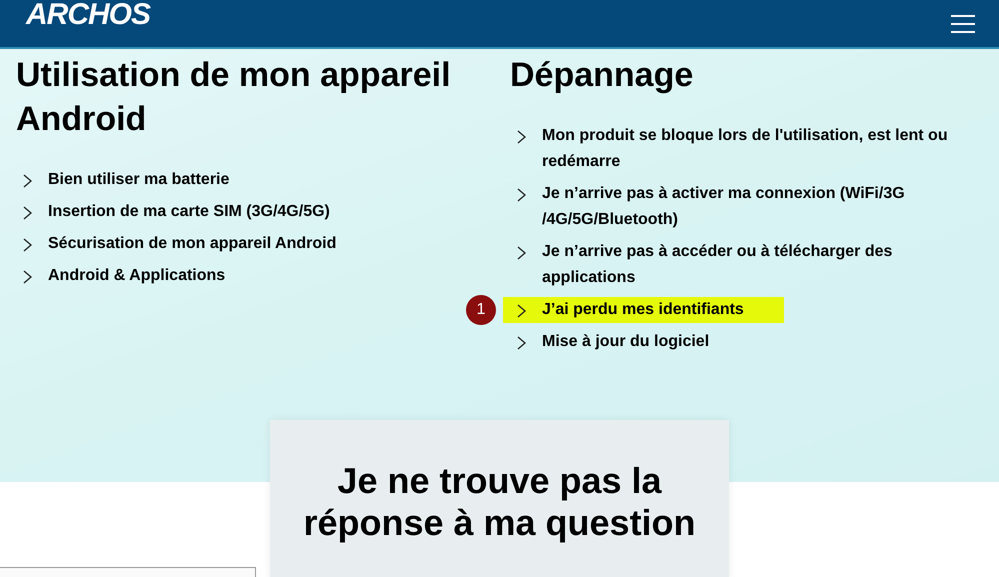 The image size is (999, 577). What do you see at coordinates (88, 16) in the screenshot?
I see `archos-logo: ARCHOS` at bounding box center [88, 16].